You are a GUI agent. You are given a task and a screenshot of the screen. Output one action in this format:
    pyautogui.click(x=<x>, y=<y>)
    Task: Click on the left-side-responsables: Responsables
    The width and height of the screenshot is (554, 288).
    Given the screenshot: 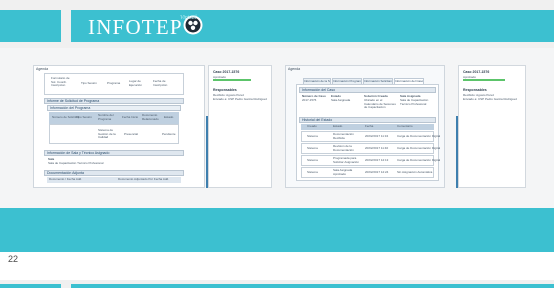 What is the action you would take?
    pyautogui.click(x=225, y=90)
    